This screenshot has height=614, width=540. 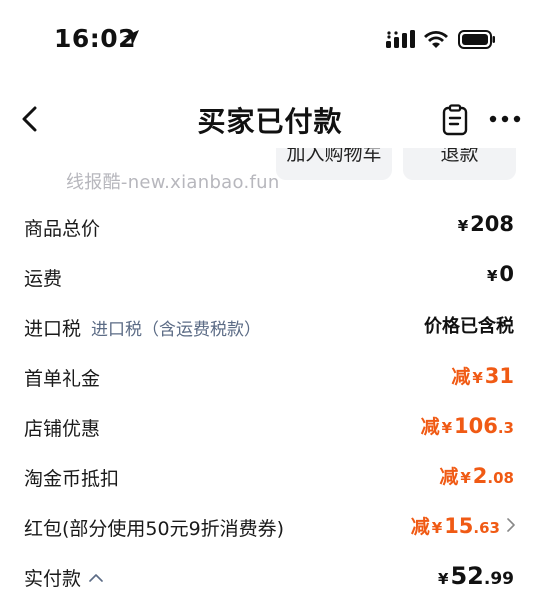 What do you see at coordinates (270, 40) in the screenshot?
I see `status-bar: 16:02` at bounding box center [270, 40].